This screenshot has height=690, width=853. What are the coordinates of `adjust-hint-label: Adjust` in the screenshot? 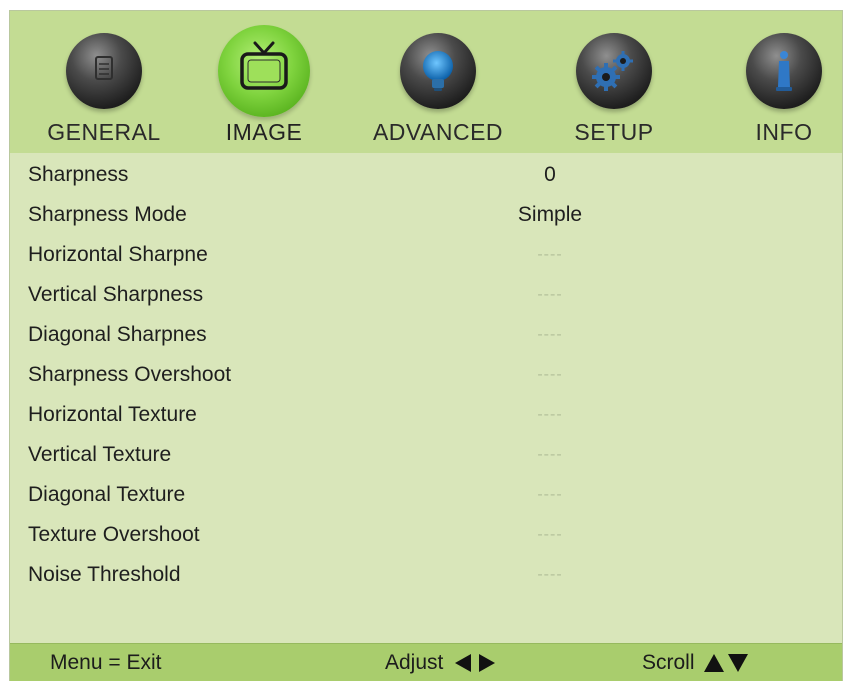 It's located at (414, 662).